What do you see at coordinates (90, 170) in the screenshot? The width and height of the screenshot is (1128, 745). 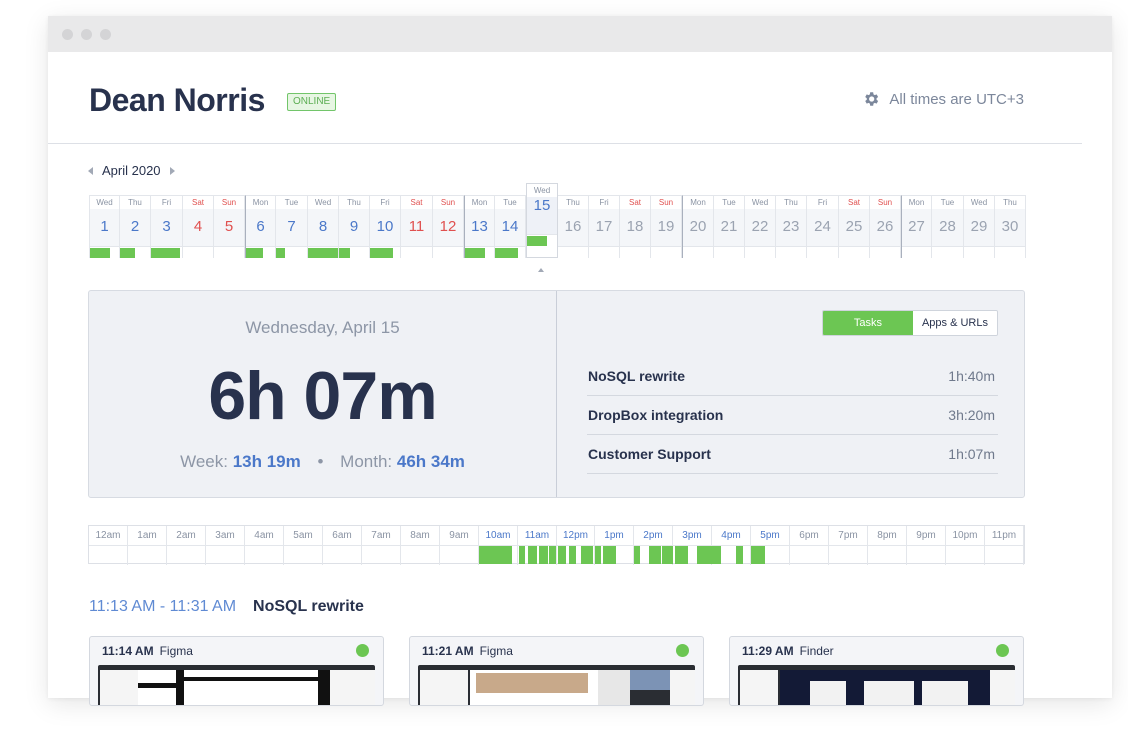 I see `prev-month-arrow-icon` at bounding box center [90, 170].